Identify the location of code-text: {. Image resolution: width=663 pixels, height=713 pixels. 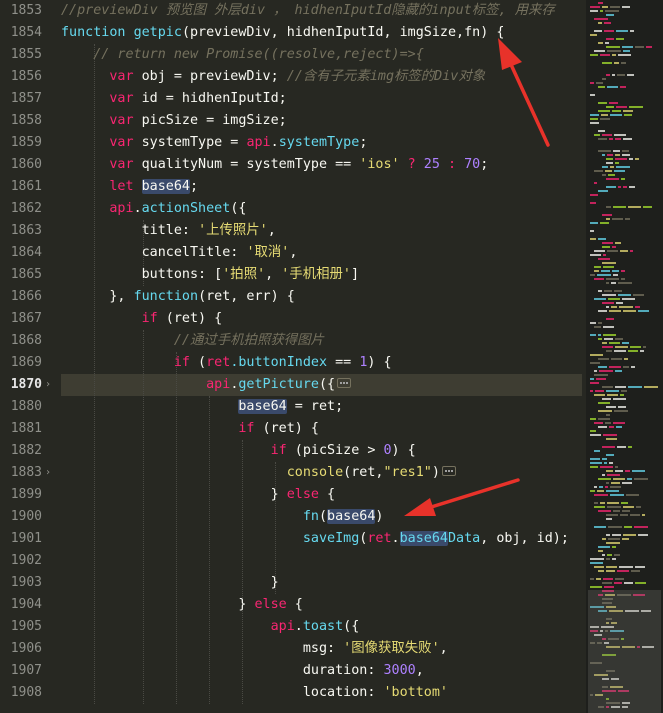
(327, 494).